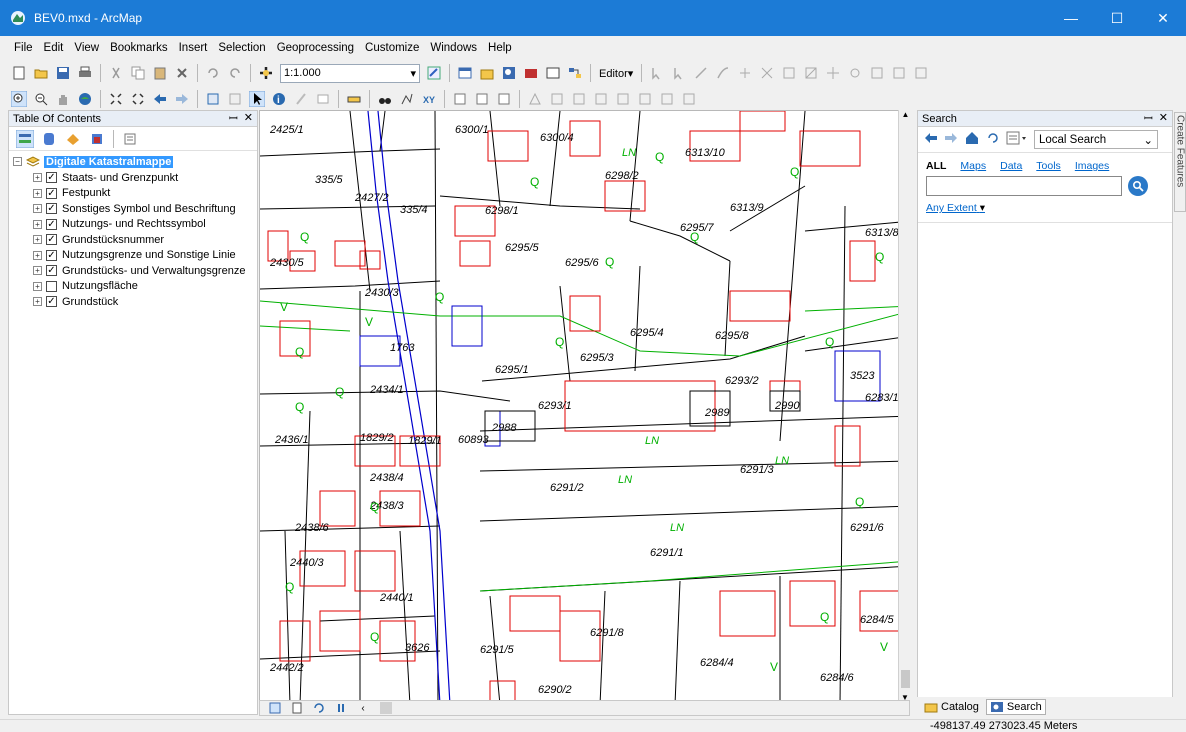 The width and height of the screenshot is (1186, 732). Describe the element at coordinates (279, 99) in the screenshot. I see `identify-icon: i` at that location.